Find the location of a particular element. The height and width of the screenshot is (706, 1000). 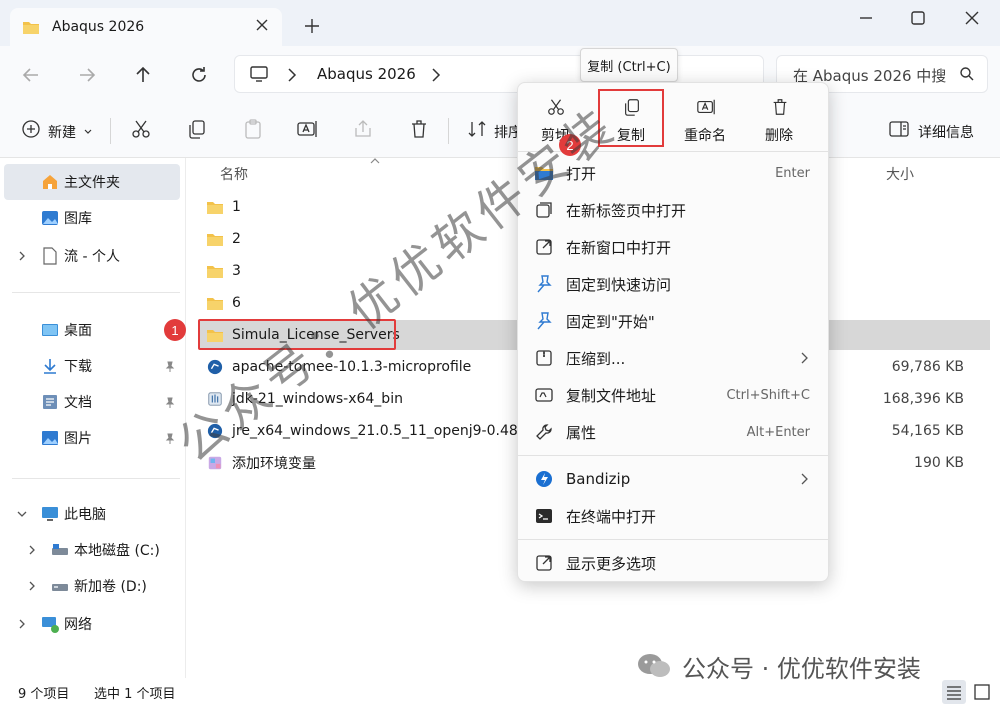

column-header-size: 大小 is located at coordinates (900, 174).